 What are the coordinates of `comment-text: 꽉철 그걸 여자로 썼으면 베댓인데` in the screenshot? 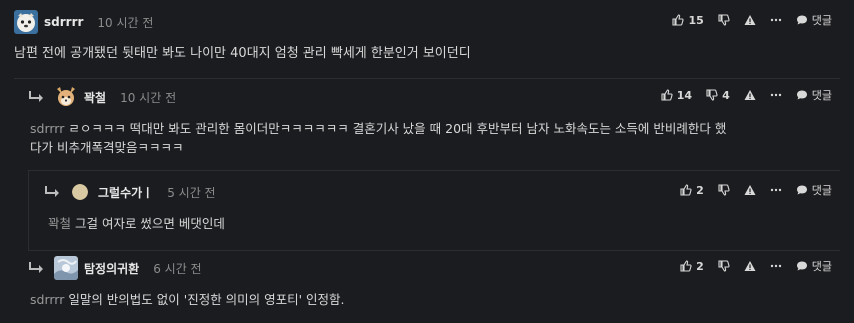 It's located at (136, 223).